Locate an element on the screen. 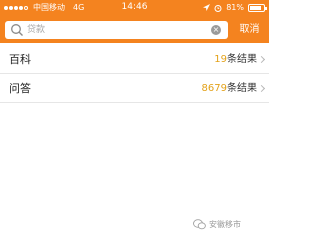 This screenshot has width=320, height=242. search-icon is located at coordinates (17, 30).